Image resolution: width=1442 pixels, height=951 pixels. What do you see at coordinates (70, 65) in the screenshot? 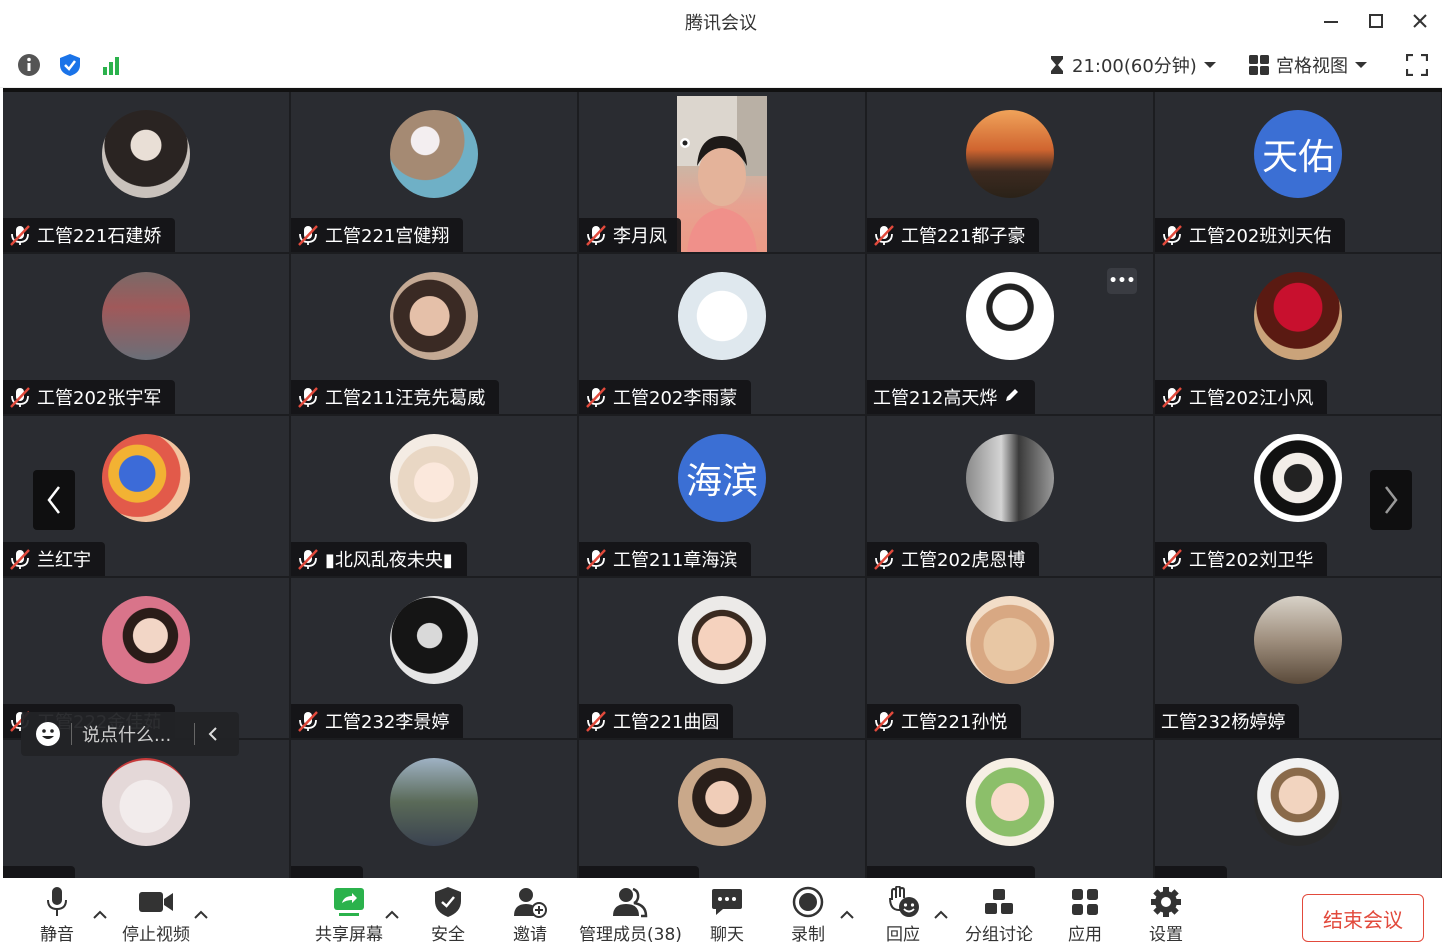
I see `security-shield-icon` at bounding box center [70, 65].